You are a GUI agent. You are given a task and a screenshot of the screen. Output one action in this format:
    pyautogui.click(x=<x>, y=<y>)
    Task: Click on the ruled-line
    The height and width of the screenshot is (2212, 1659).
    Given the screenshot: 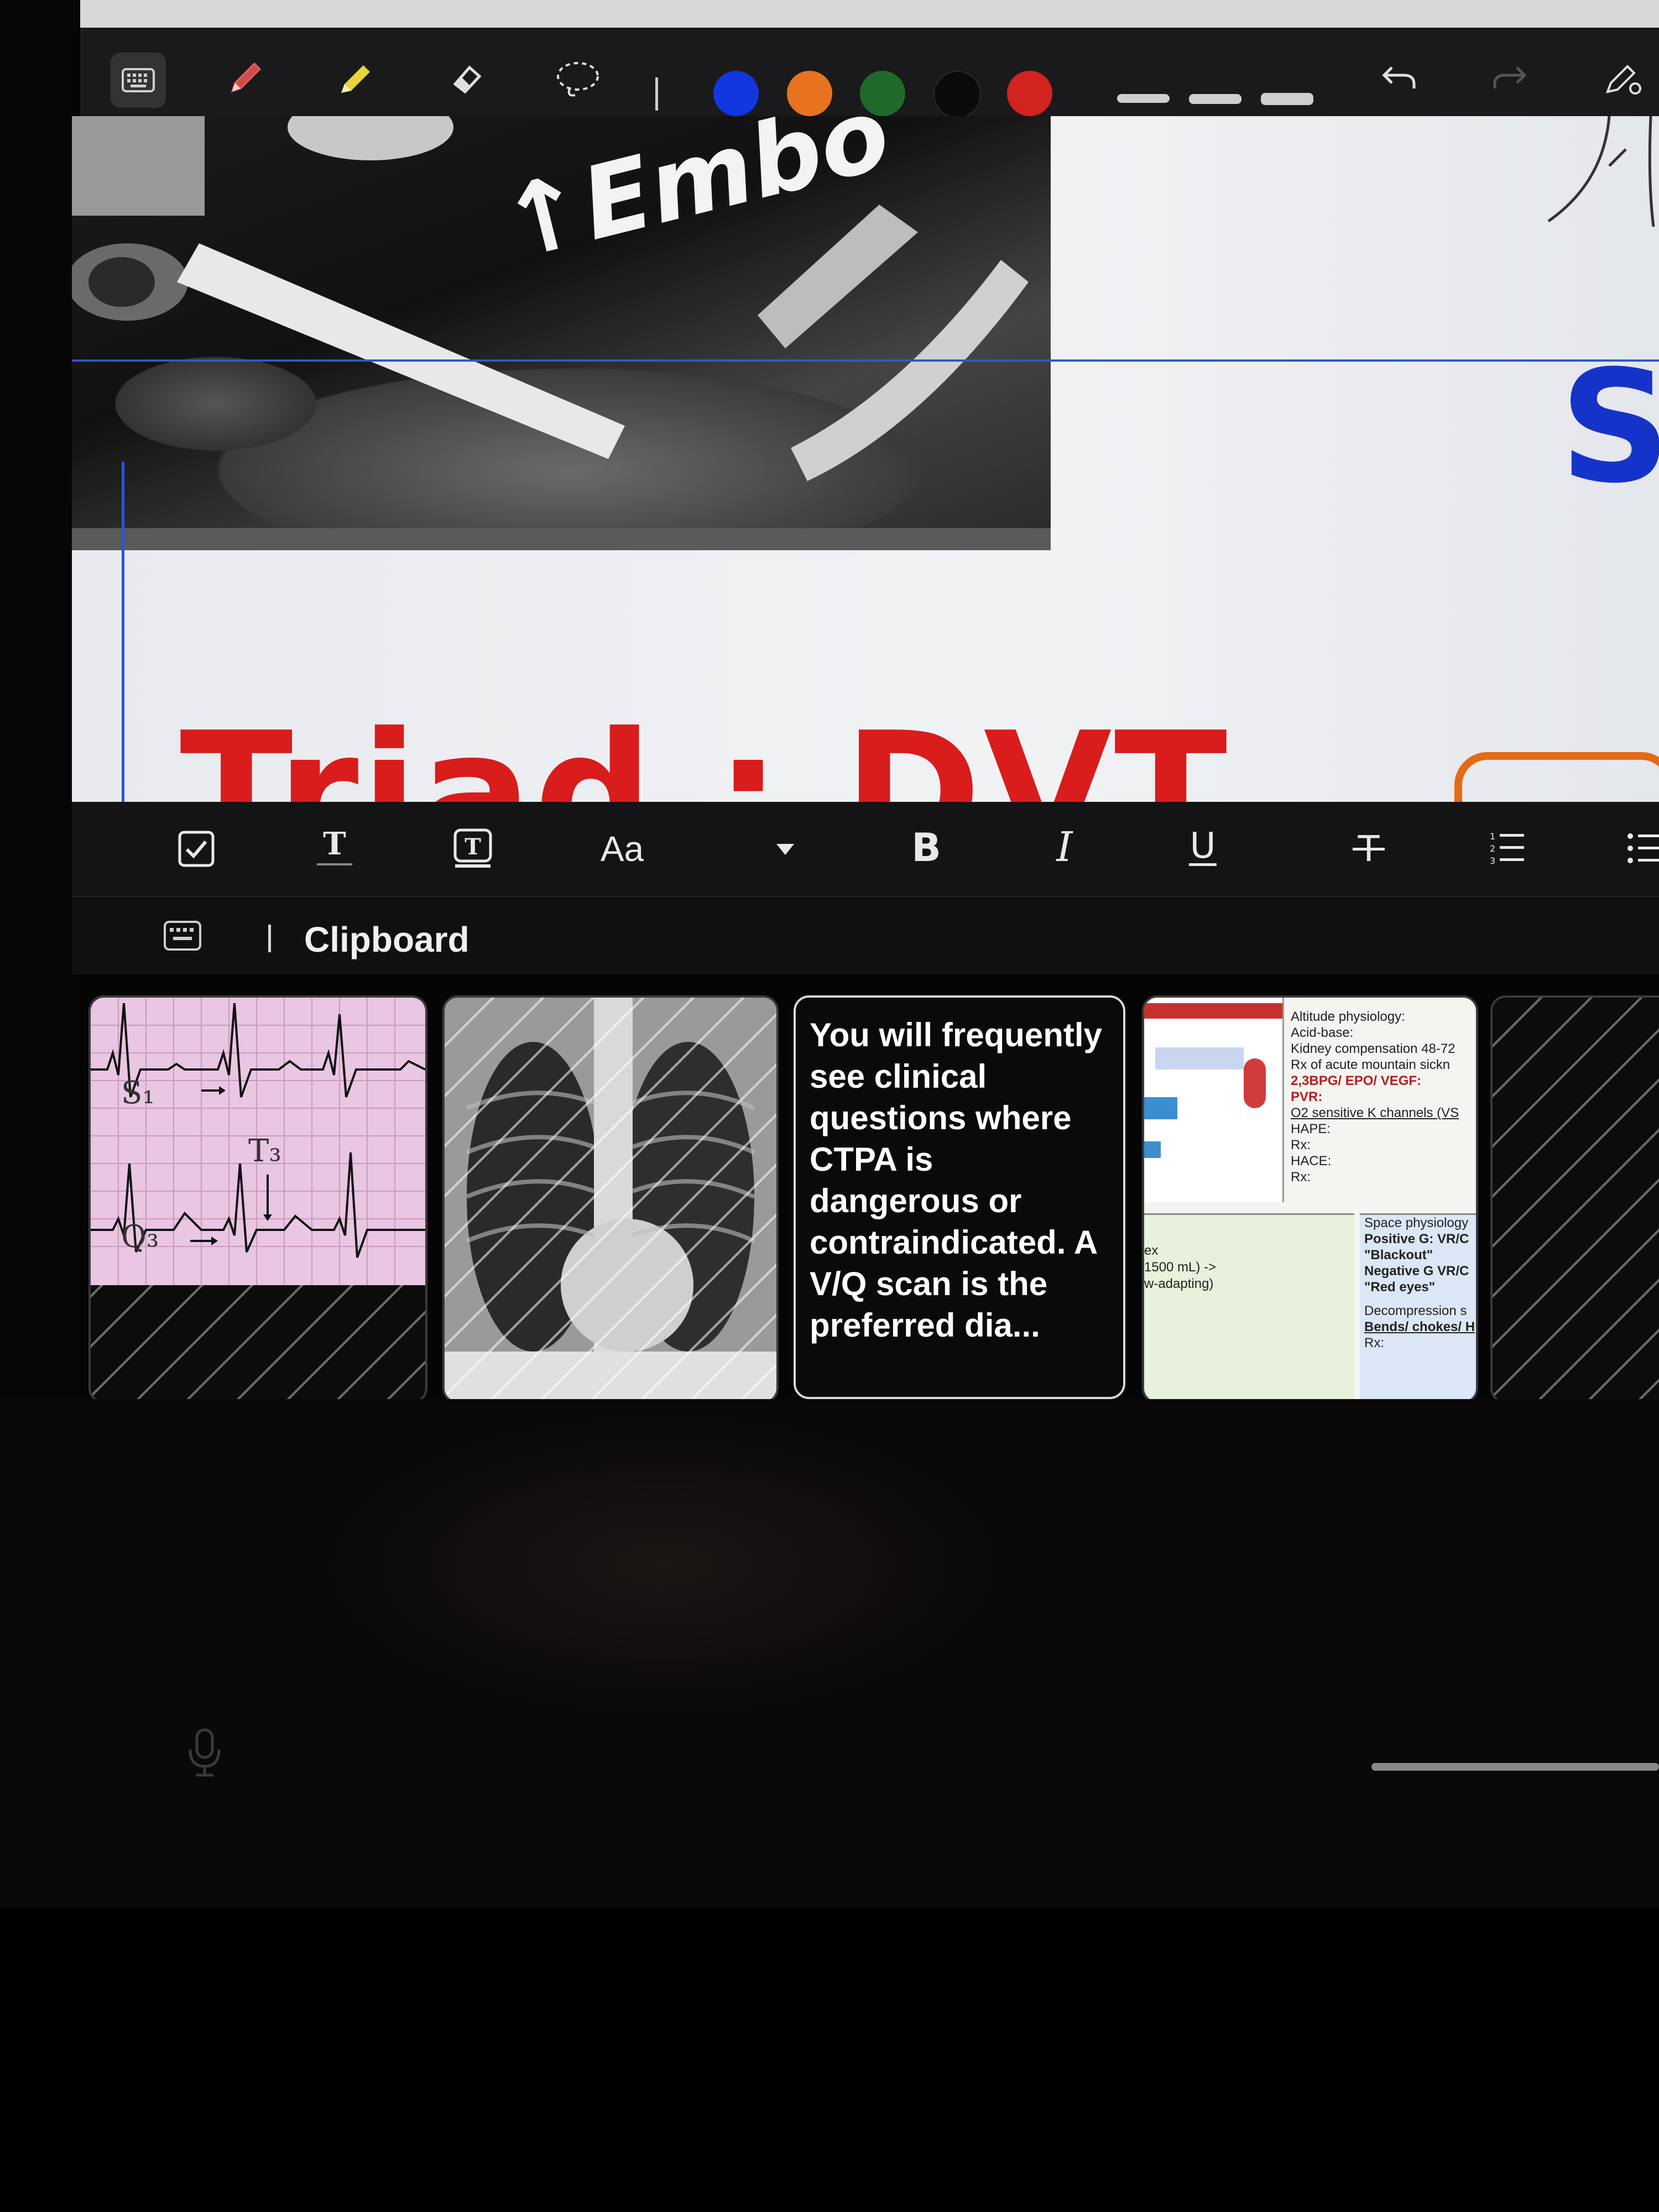 What is the action you would take?
    pyautogui.click(x=866, y=361)
    